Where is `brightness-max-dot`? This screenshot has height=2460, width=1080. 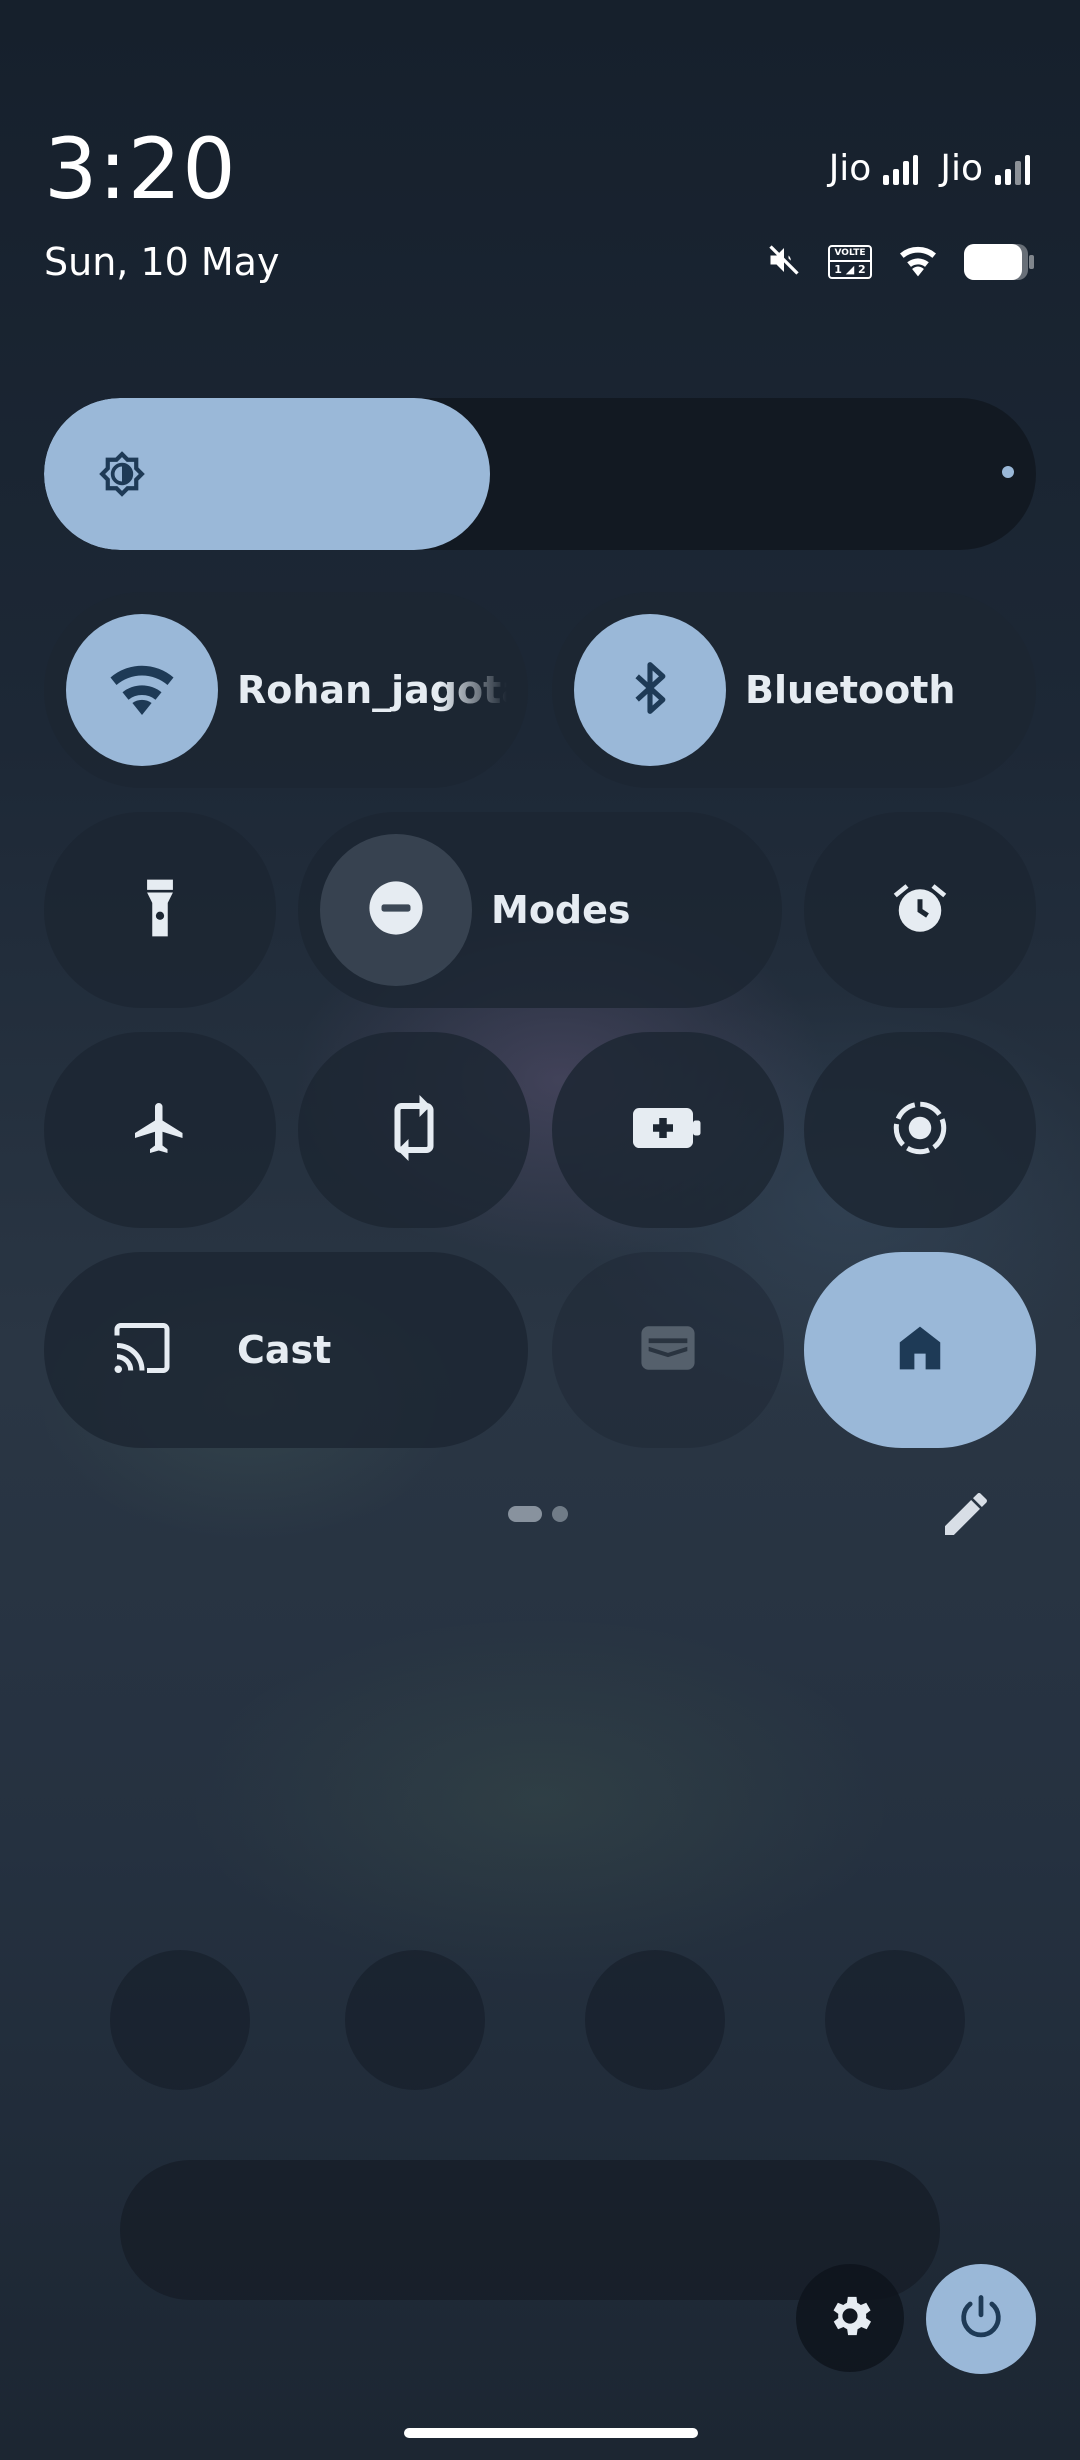 brightness-max-dot is located at coordinates (1008, 472).